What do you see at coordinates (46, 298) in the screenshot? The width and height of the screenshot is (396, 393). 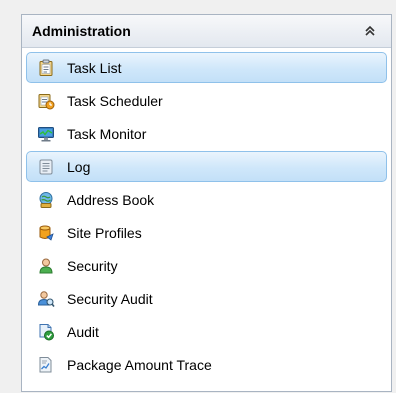 I see `user-search-icon` at bounding box center [46, 298].